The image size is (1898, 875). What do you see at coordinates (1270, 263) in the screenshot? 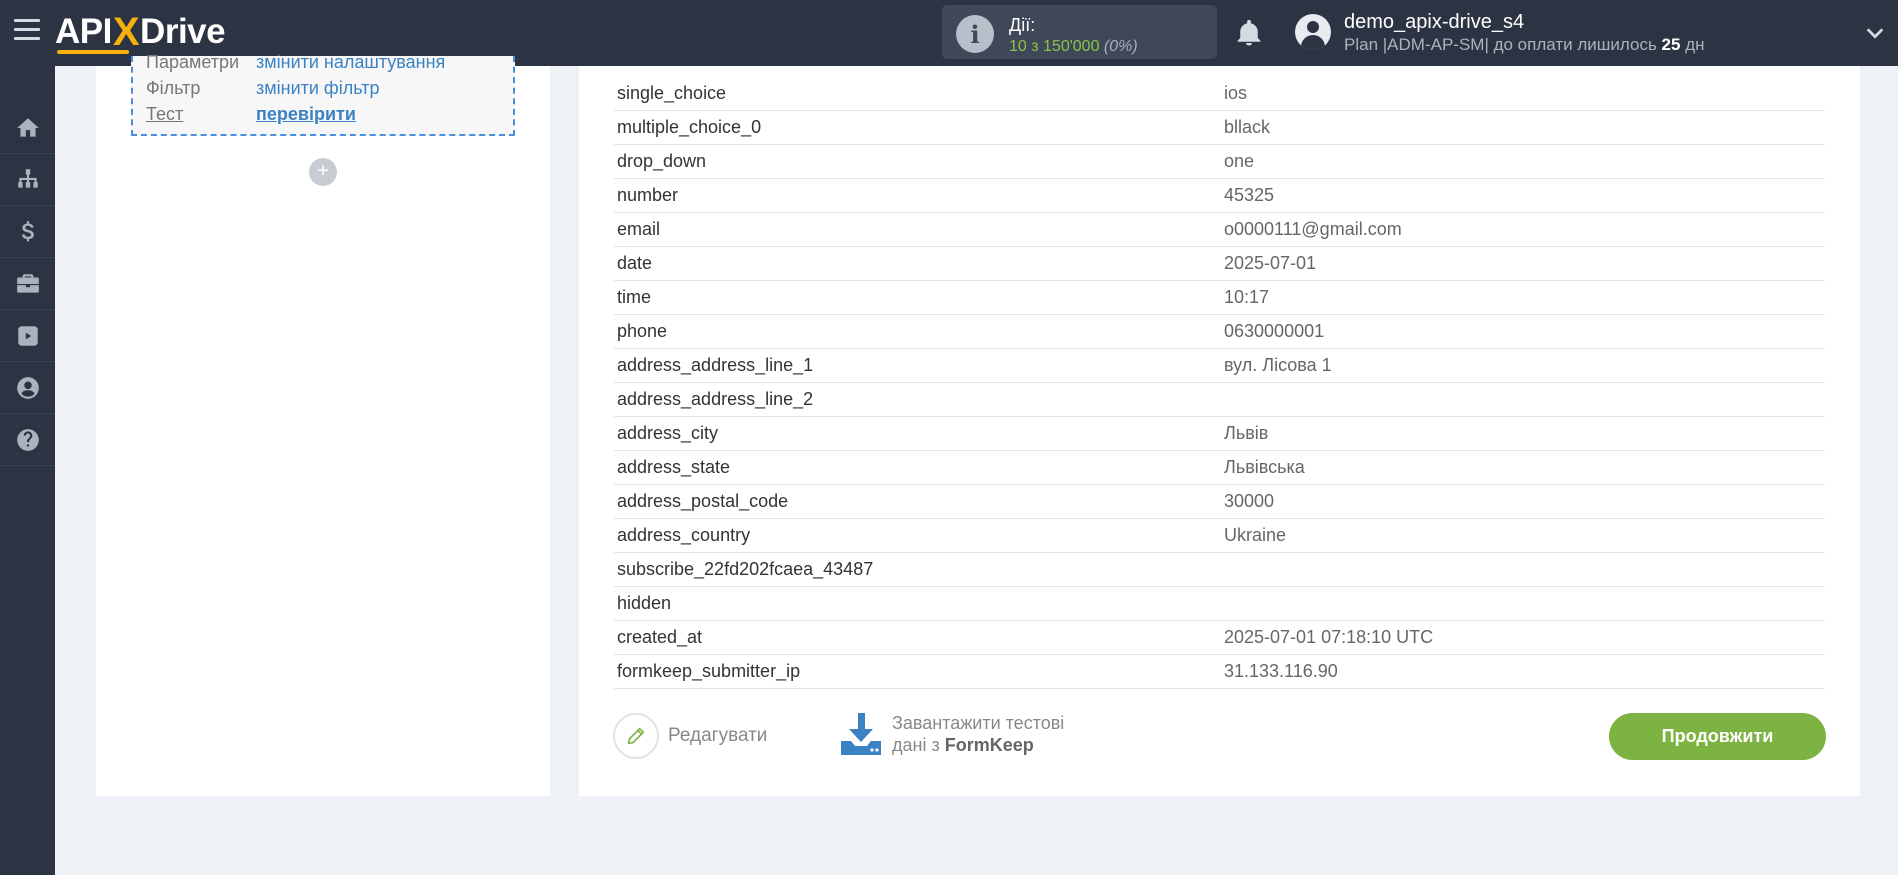
I see `field-value: 2025-07-01` at bounding box center [1270, 263].